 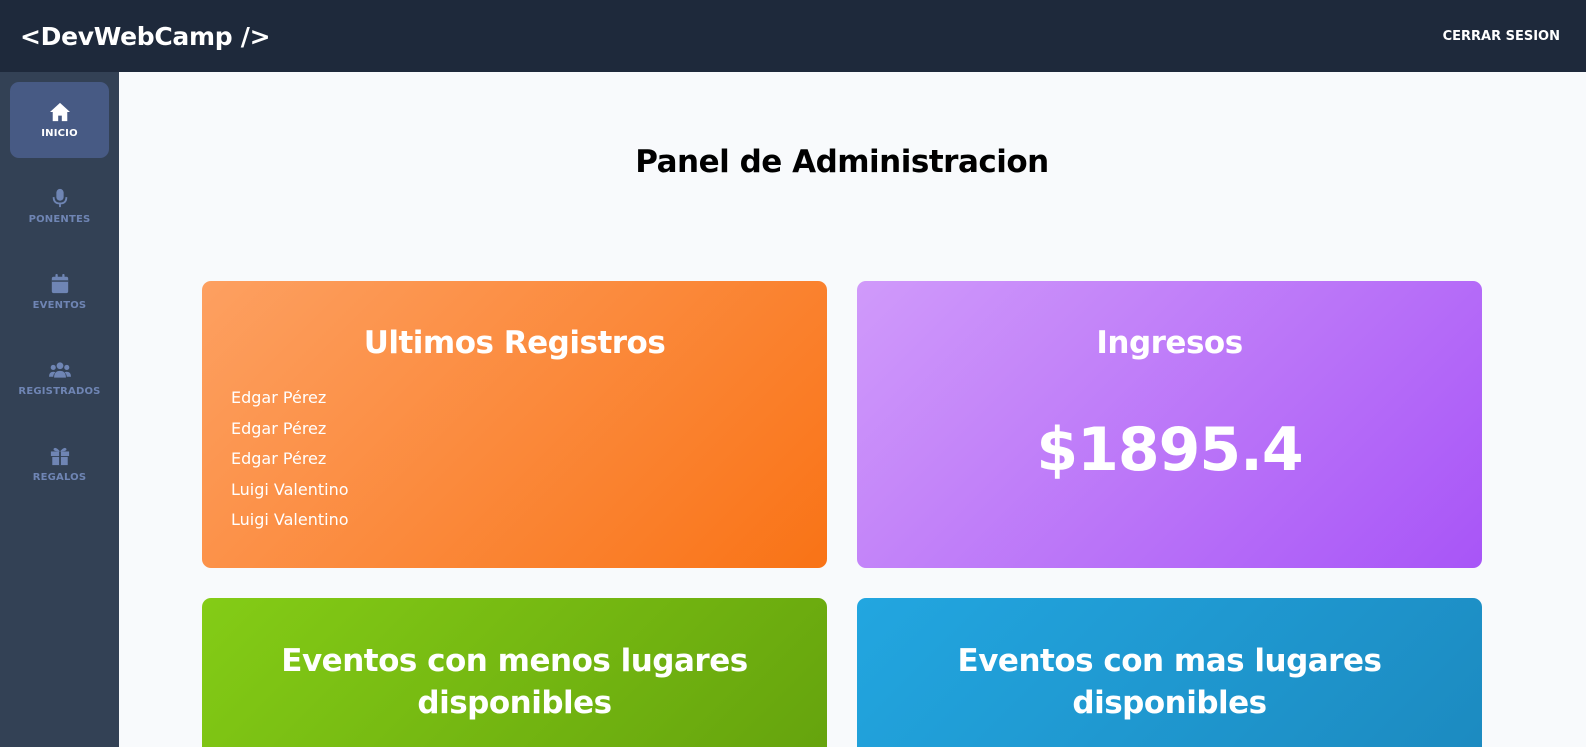 What do you see at coordinates (145, 36) in the screenshot?
I see `logo: <DevWebCamp />` at bounding box center [145, 36].